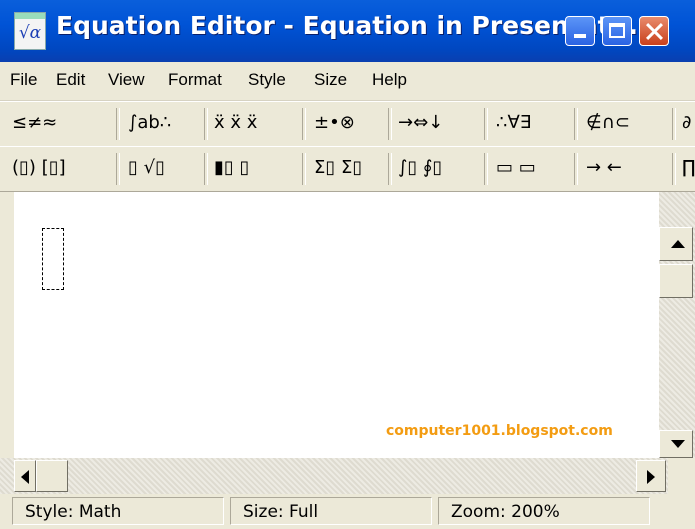  I want to click on fraction-radical-templates-button: ▯ √▯, so click(146, 168).